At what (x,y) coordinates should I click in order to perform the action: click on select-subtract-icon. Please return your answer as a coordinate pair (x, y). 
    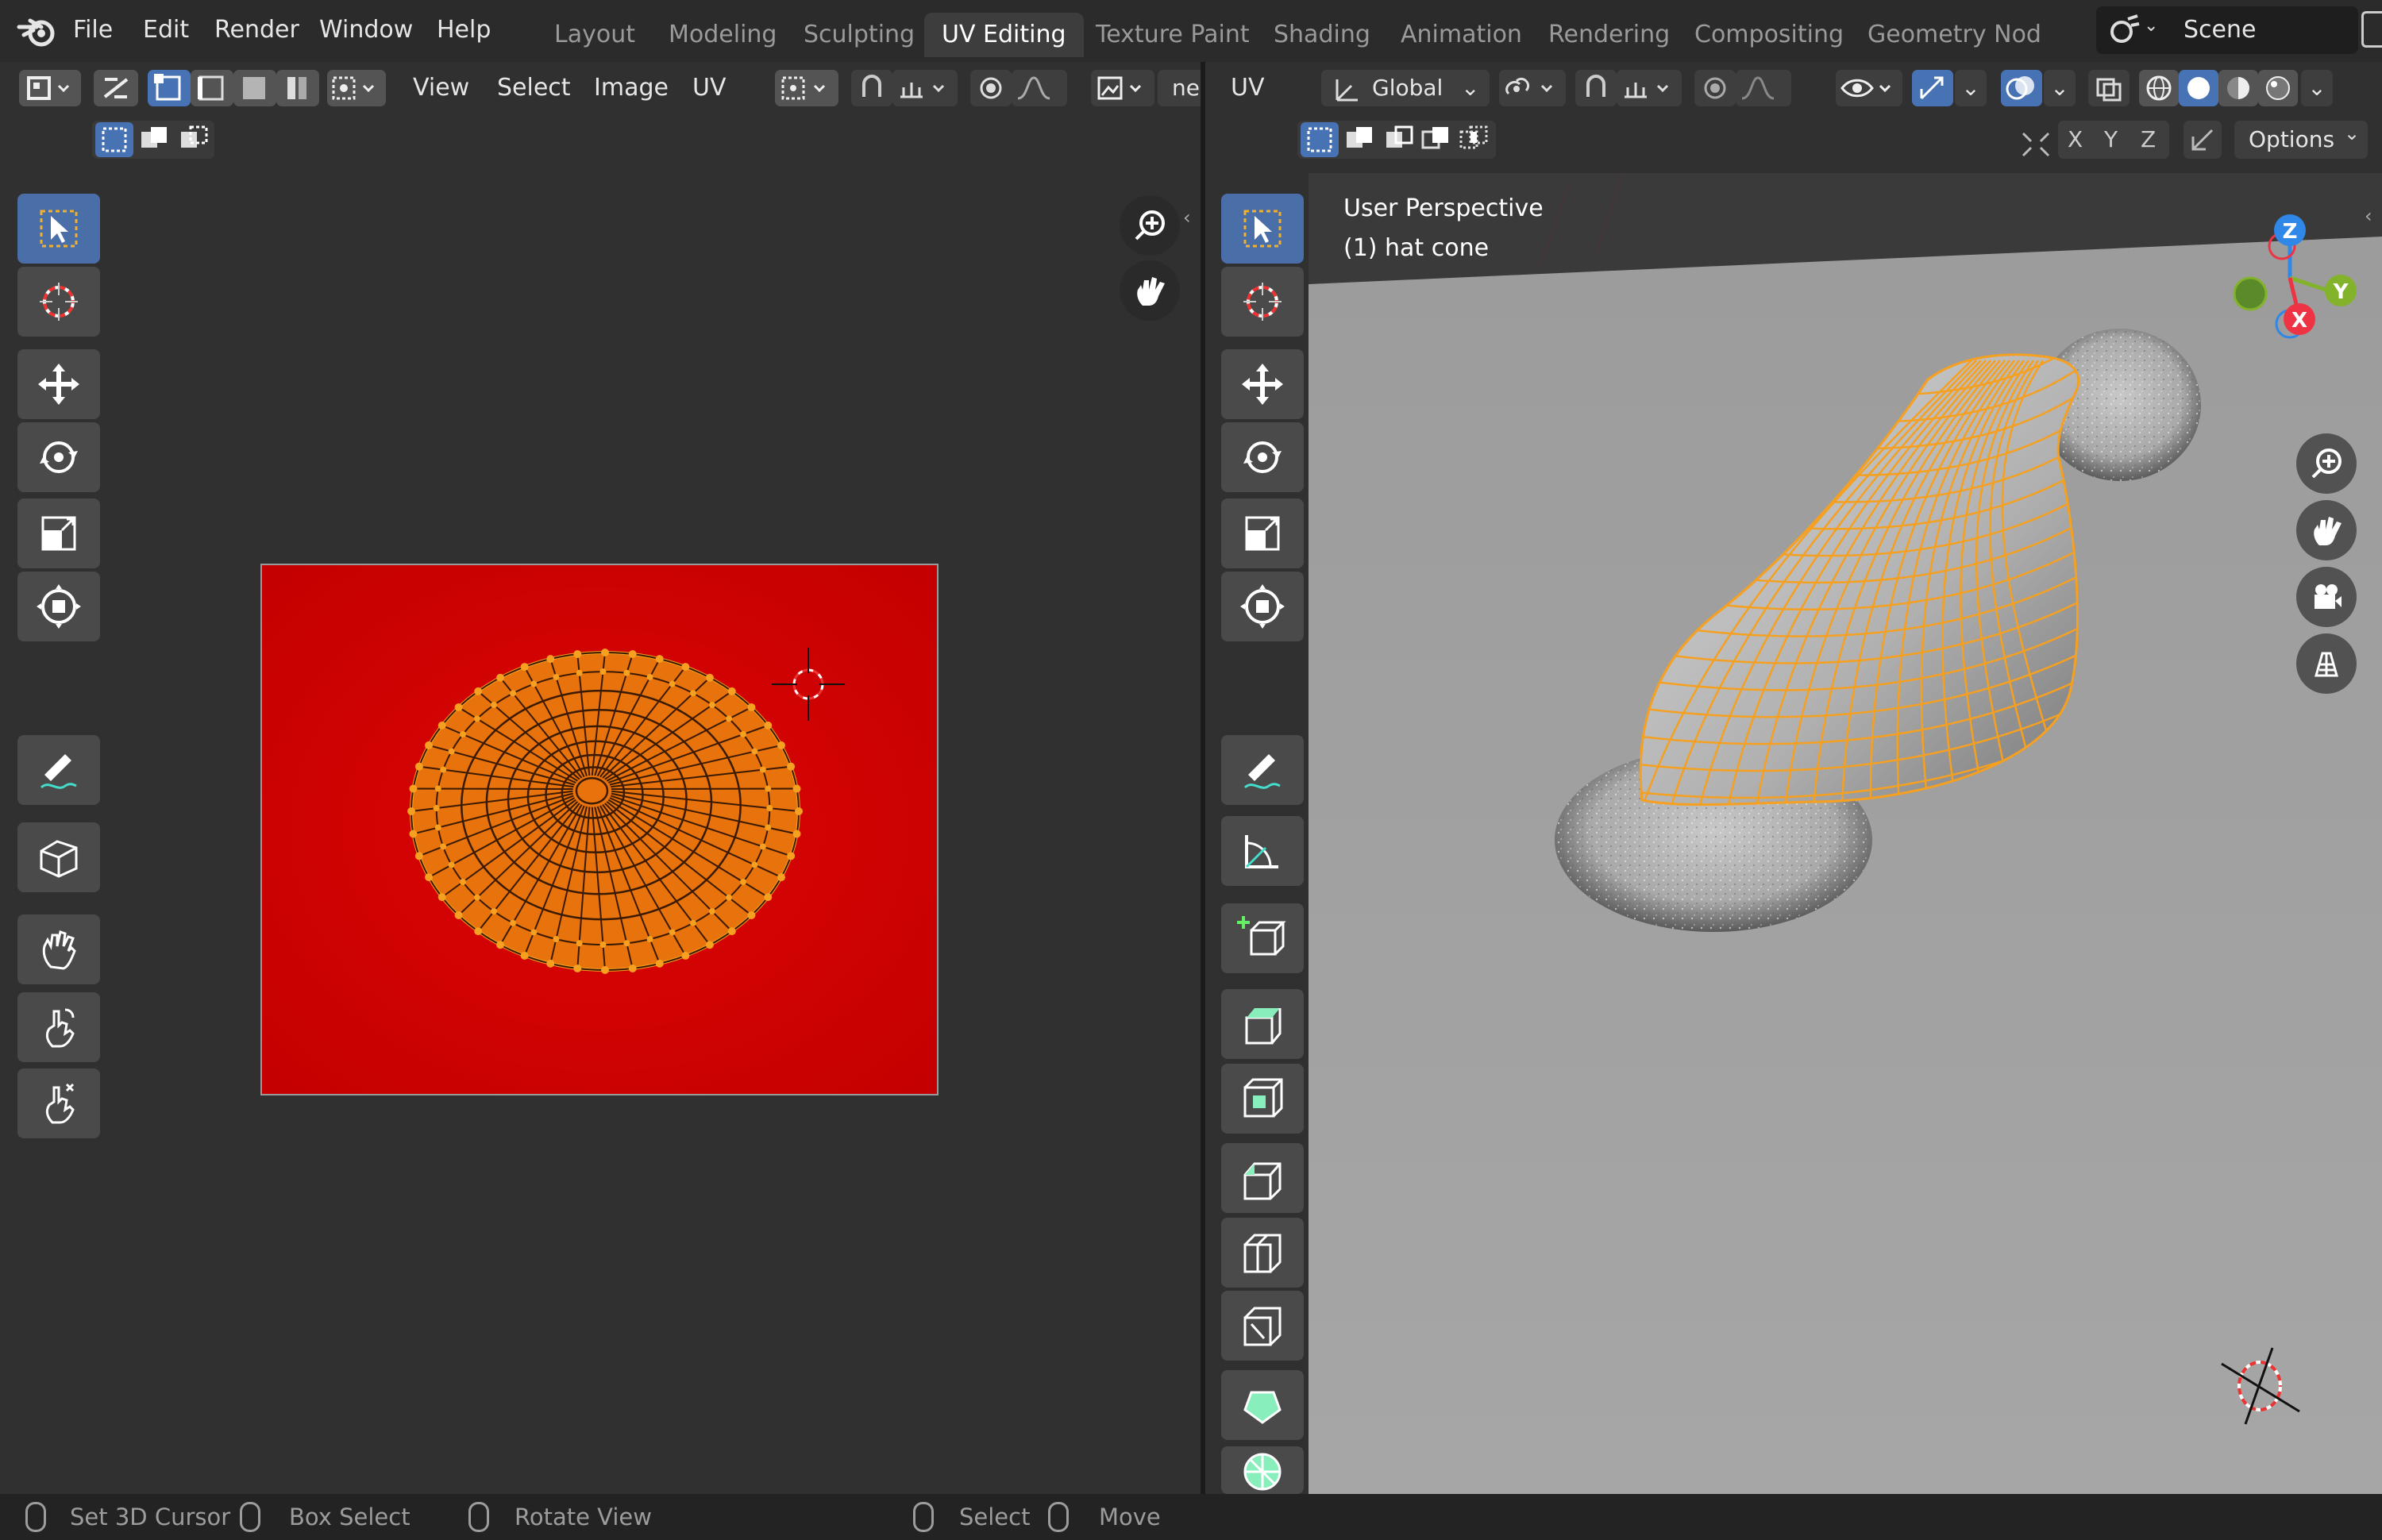
    Looking at the image, I should click on (194, 139).